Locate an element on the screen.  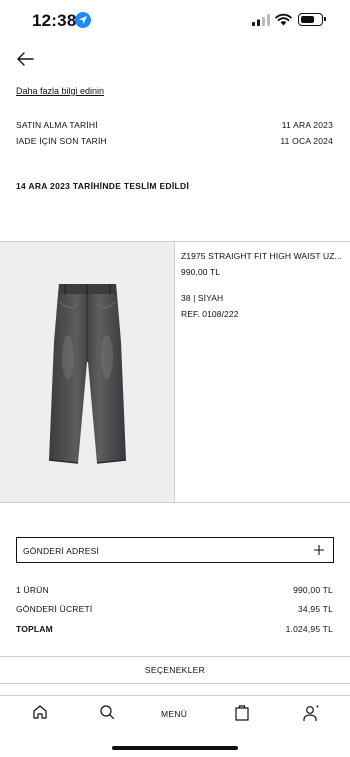
home-icon is located at coordinates (40, 712).